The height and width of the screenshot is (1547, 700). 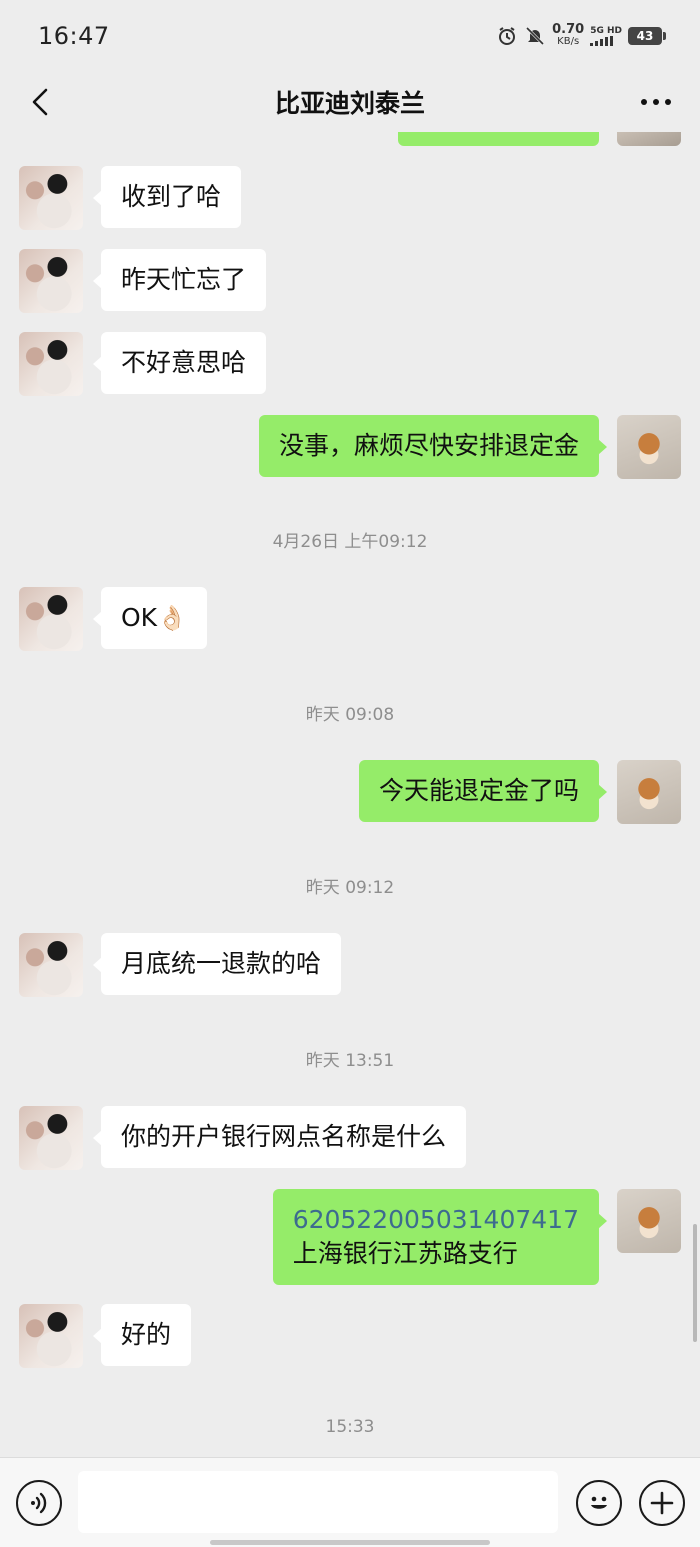 What do you see at coordinates (350, 36) in the screenshot?
I see `status-bar: 16:47 0.70 KB/s 5G HD 43` at bounding box center [350, 36].